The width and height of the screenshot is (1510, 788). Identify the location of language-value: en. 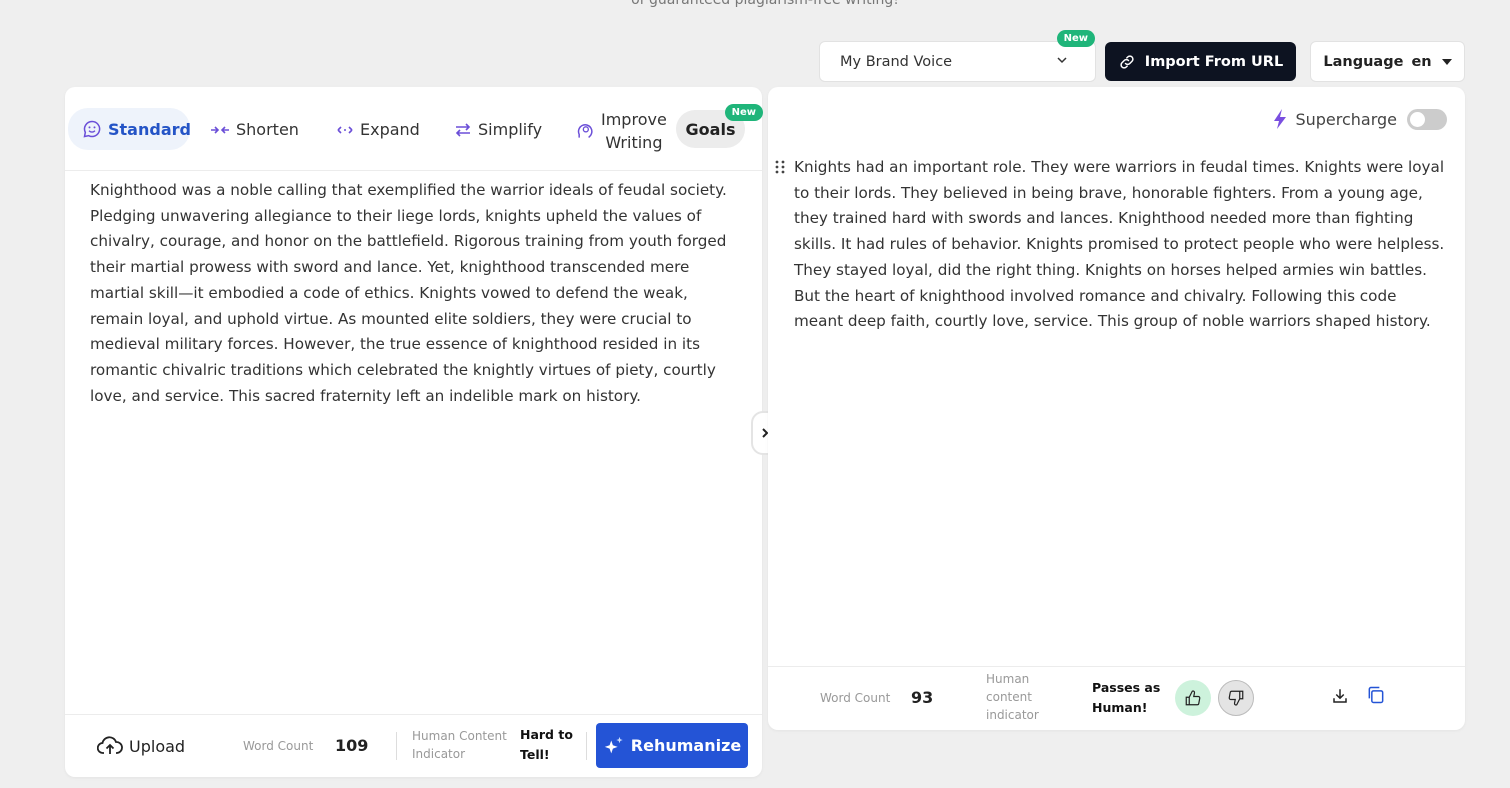
(1421, 61).